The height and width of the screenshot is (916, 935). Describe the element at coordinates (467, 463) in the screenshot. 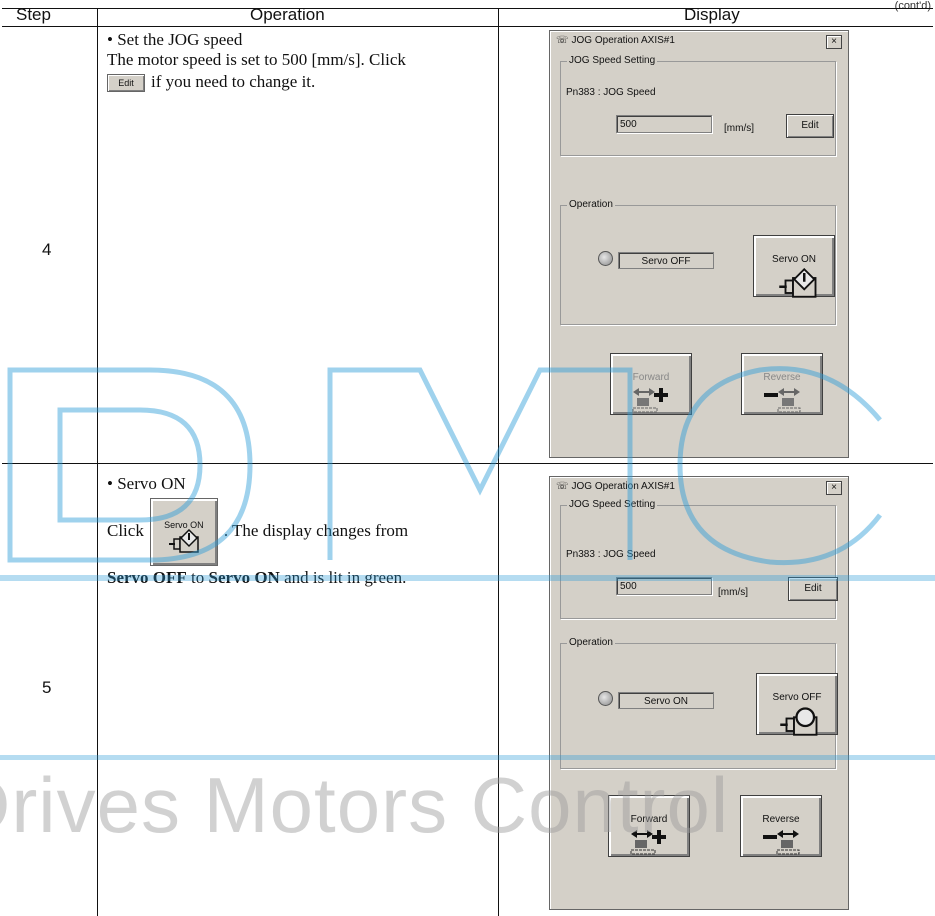

I see `row-divider` at that location.